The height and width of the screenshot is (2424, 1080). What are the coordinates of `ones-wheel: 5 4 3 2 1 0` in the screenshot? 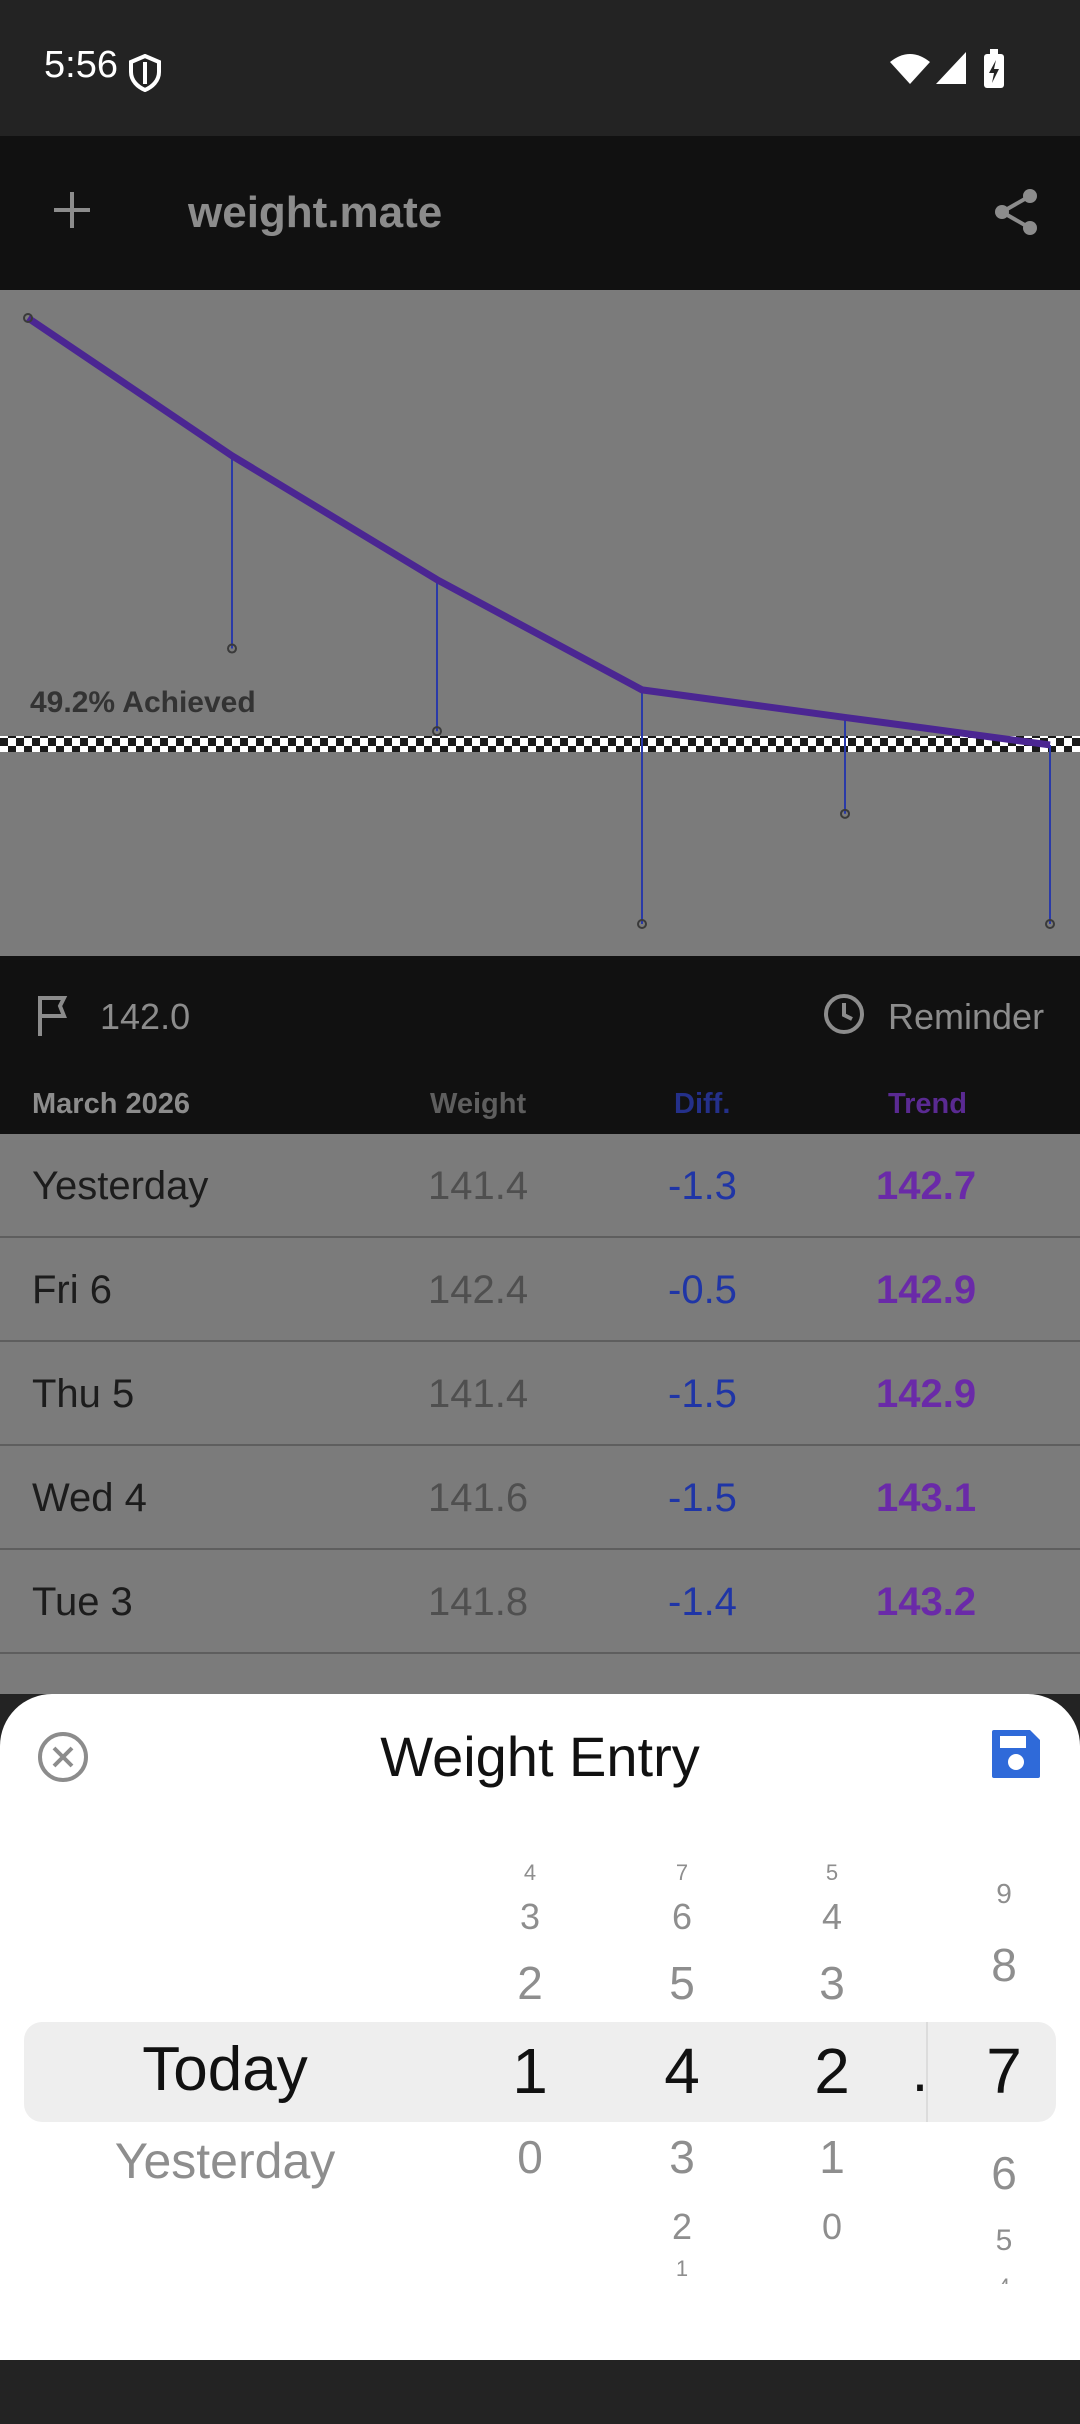 It's located at (832, 1994).